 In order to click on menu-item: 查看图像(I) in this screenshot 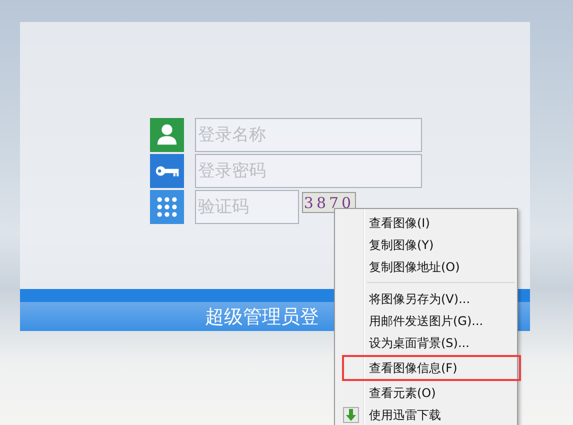, I will do `click(426, 223)`.